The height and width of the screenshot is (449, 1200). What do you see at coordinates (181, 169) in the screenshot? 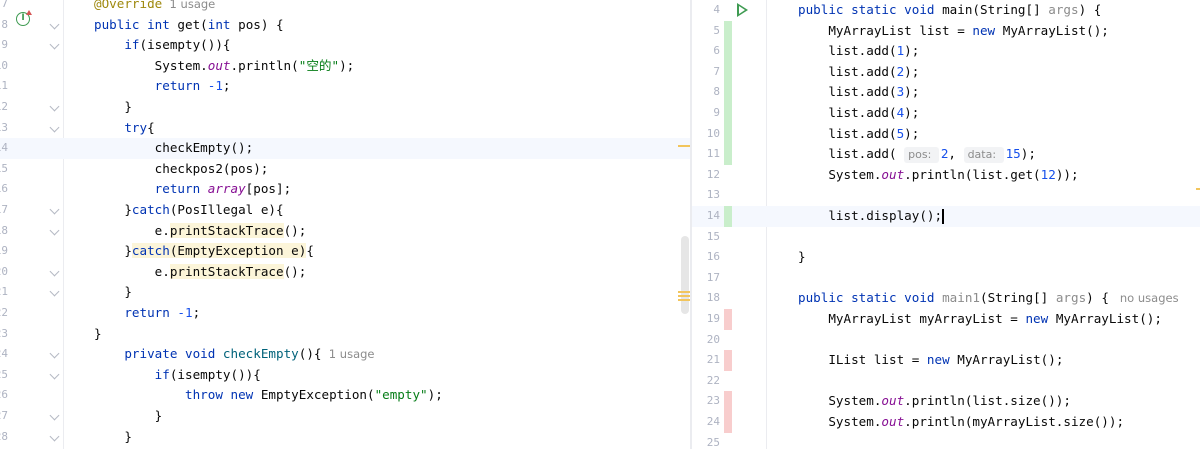
I see `code-text: checkpos2(pos);` at bounding box center [181, 169].